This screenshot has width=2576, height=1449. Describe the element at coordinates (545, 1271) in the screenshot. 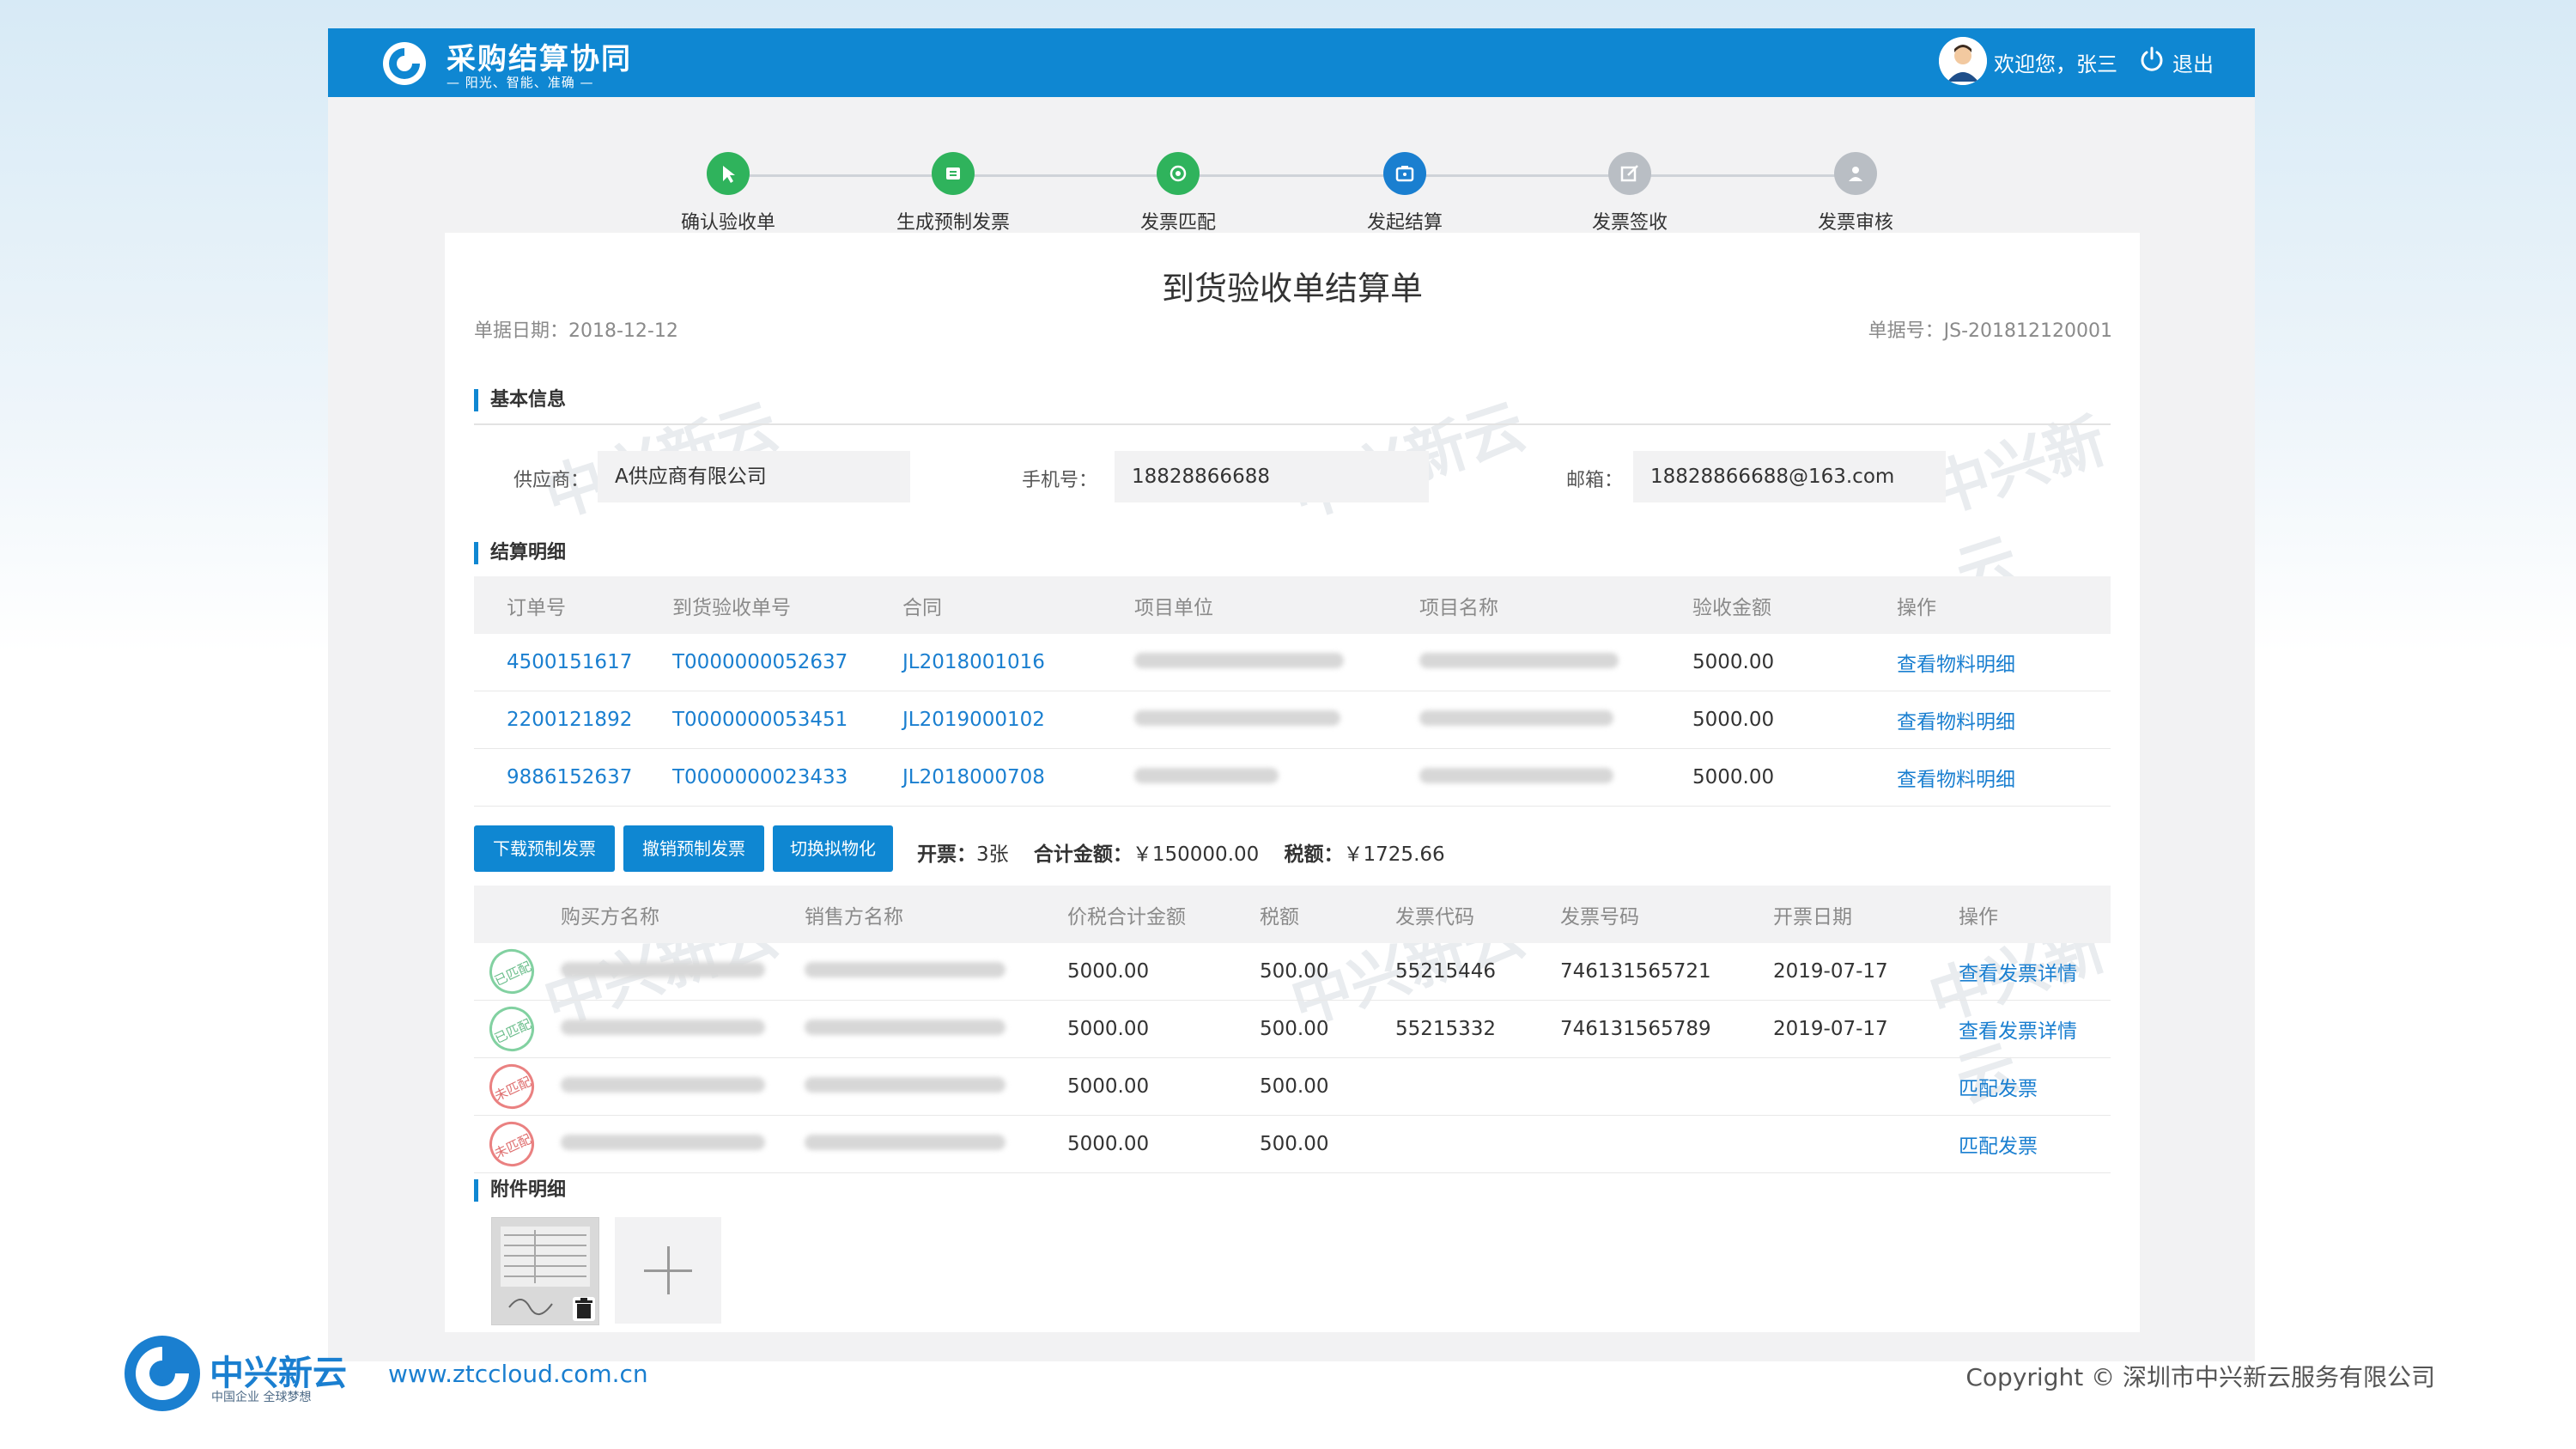

I see `attachment-thumbnail` at that location.